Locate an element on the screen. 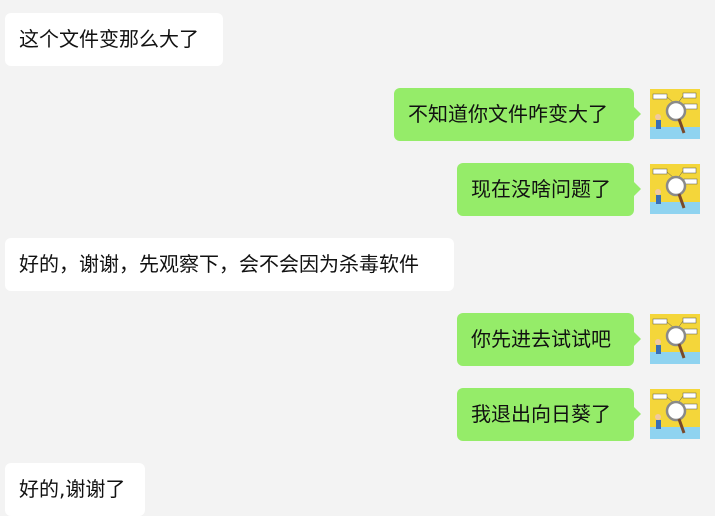 This screenshot has width=715, height=516. message-bubble: 好的，谢谢，先观察下，会不会因为杀毒软件 is located at coordinates (229, 264).